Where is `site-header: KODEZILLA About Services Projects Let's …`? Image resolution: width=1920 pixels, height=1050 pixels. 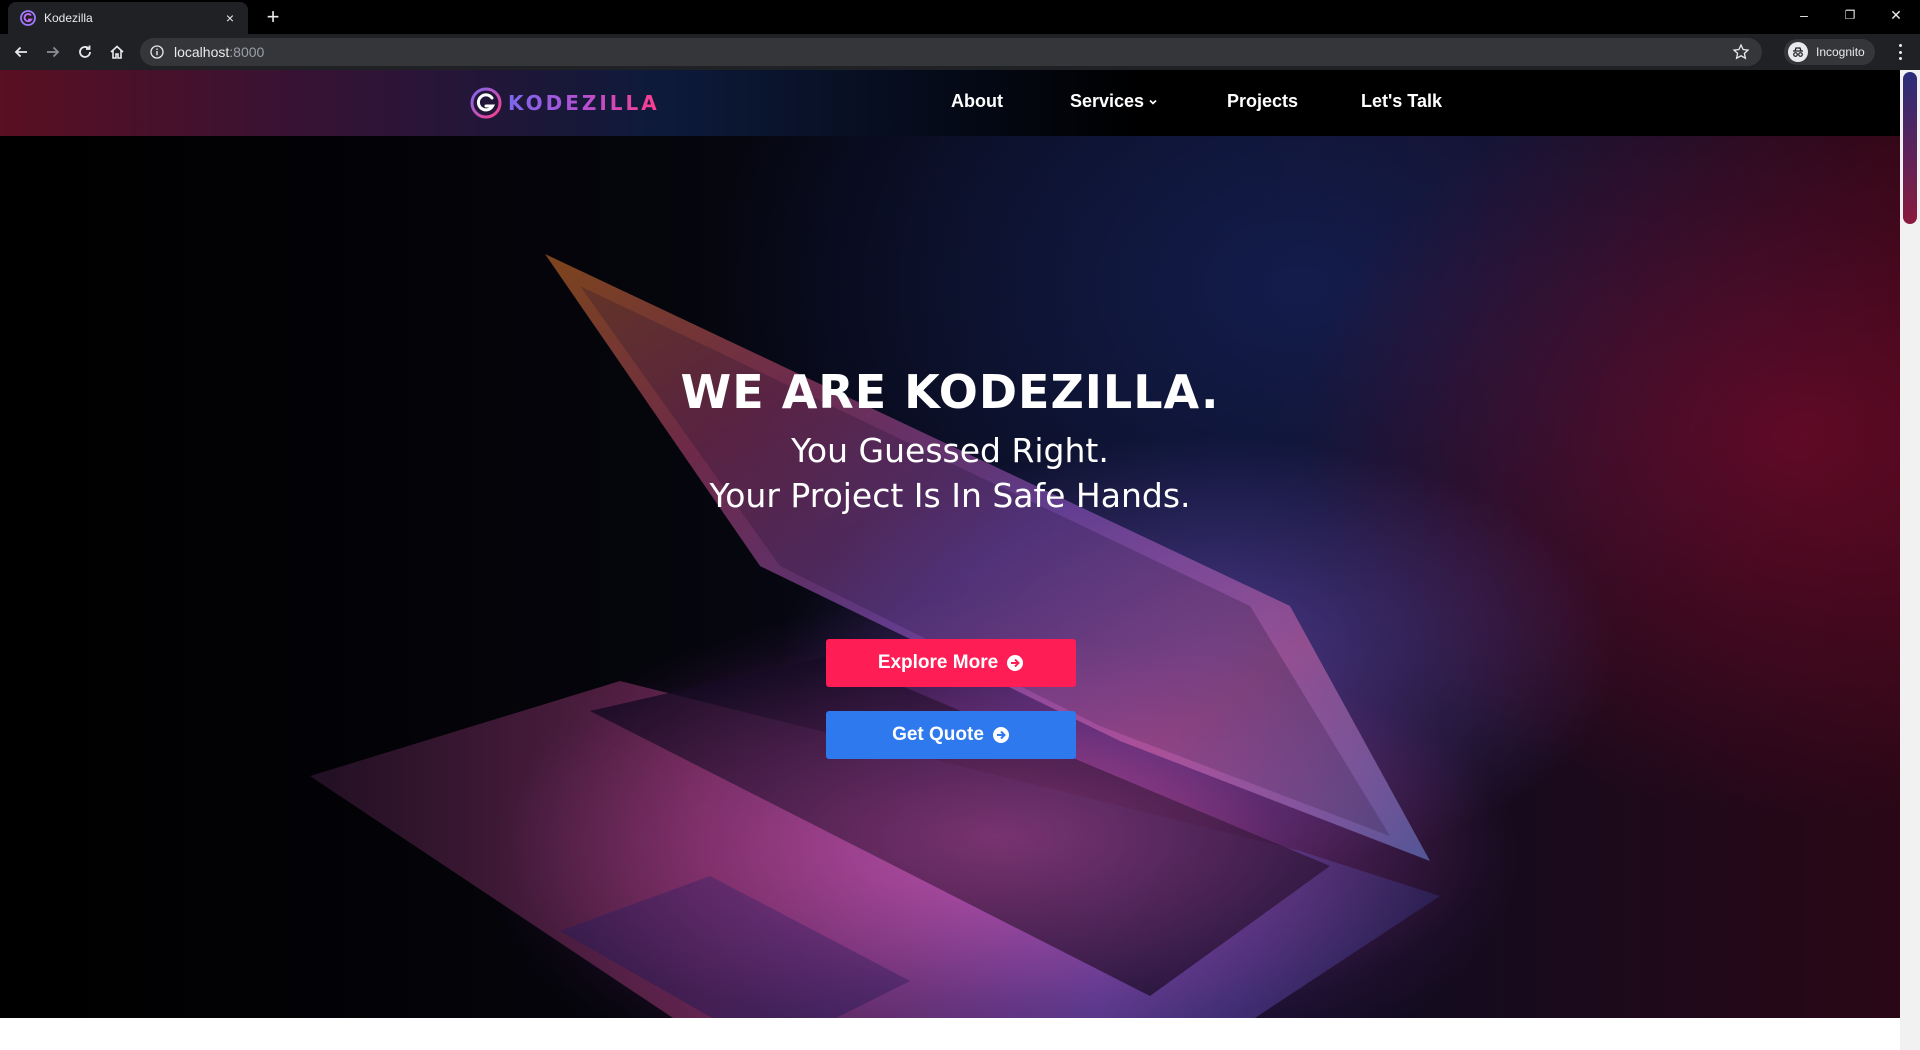
site-header: KODEZILLA About Services Projects Let's … is located at coordinates (950, 103).